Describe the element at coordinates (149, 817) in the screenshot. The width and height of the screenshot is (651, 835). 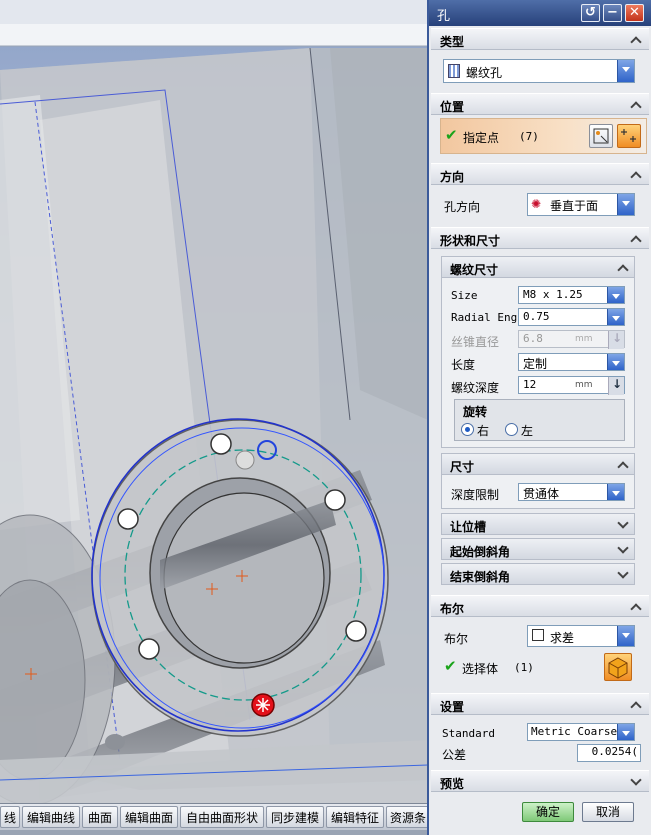
I see `toolbar-tab-edit-surface: 编辑曲面` at that location.